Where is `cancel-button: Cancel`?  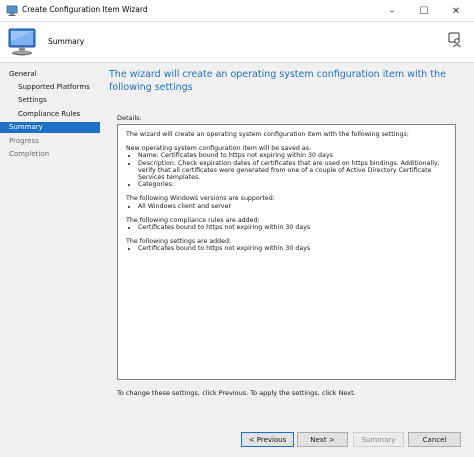 cancel-button: Cancel is located at coordinates (434, 439).